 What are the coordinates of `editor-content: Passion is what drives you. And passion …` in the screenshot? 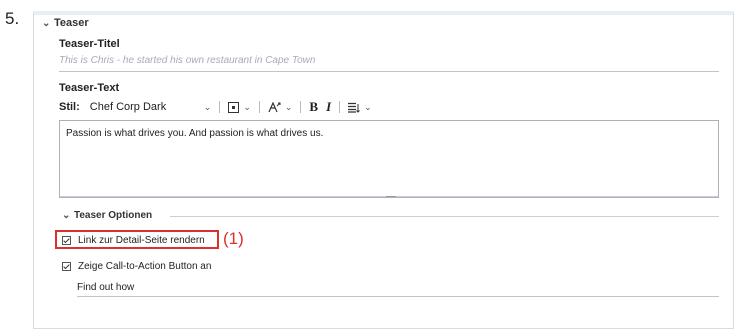 It's located at (194, 133).